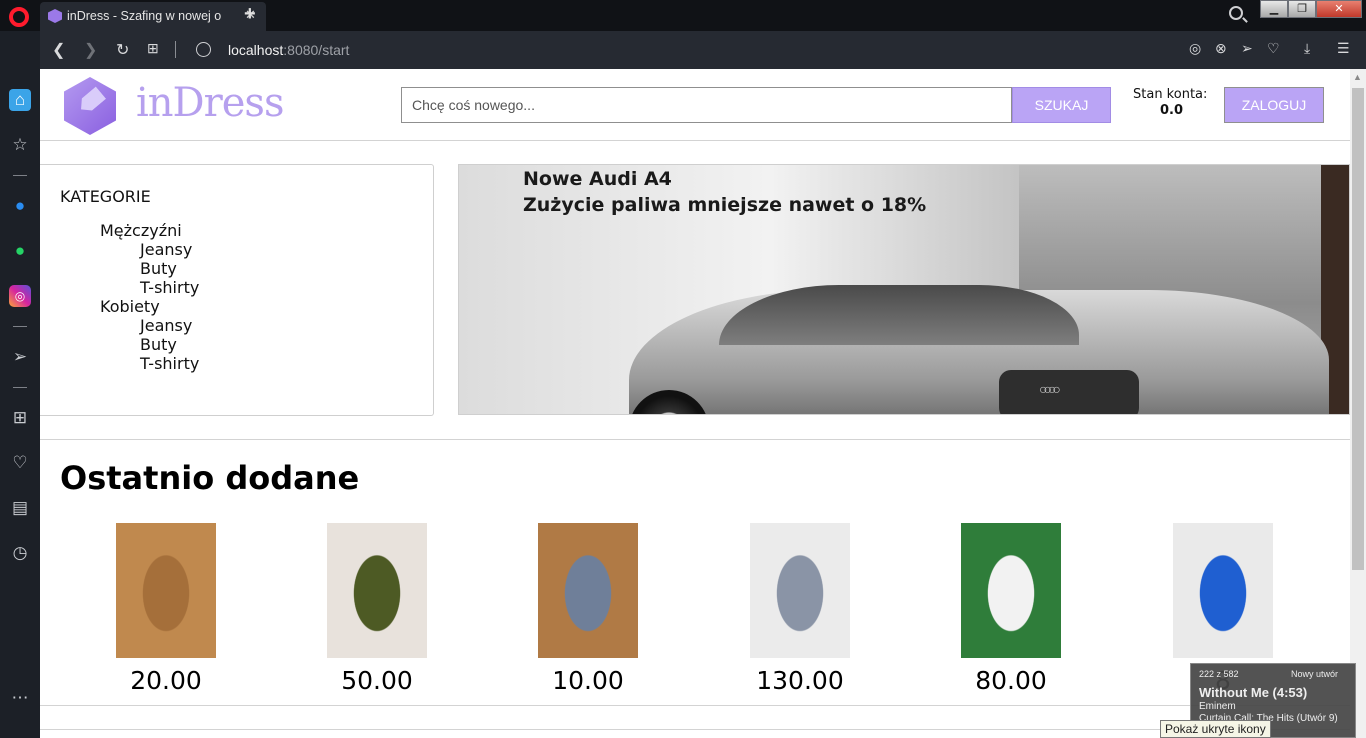 This screenshot has width=1366, height=738. Describe the element at coordinates (153, 48) in the screenshot. I see `tabs-grid-icon: ⊞` at that location.